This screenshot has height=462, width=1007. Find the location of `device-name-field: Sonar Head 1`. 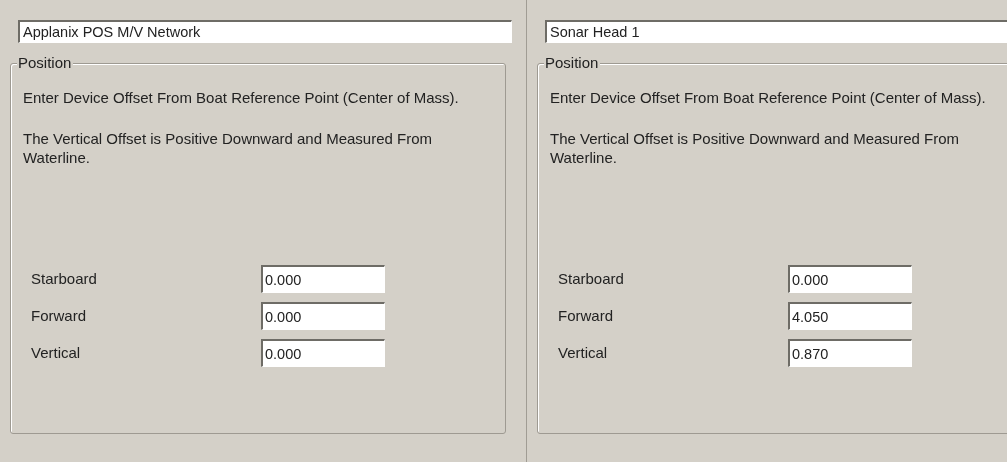

device-name-field: Sonar Head 1 is located at coordinates (776, 31).